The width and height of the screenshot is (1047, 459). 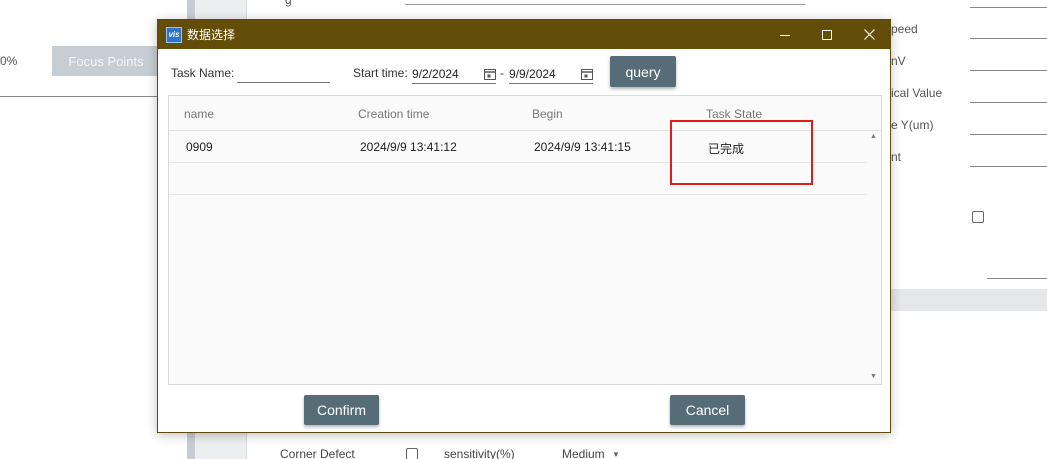 I want to click on bg-divider, so click(x=80, y=96).